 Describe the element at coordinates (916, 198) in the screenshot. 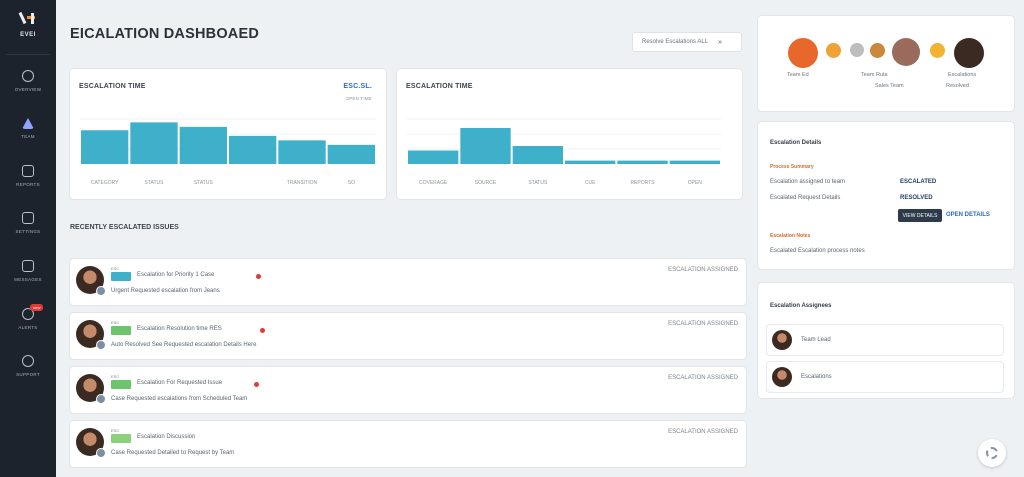

I see `details-value: RESOLVED` at that location.